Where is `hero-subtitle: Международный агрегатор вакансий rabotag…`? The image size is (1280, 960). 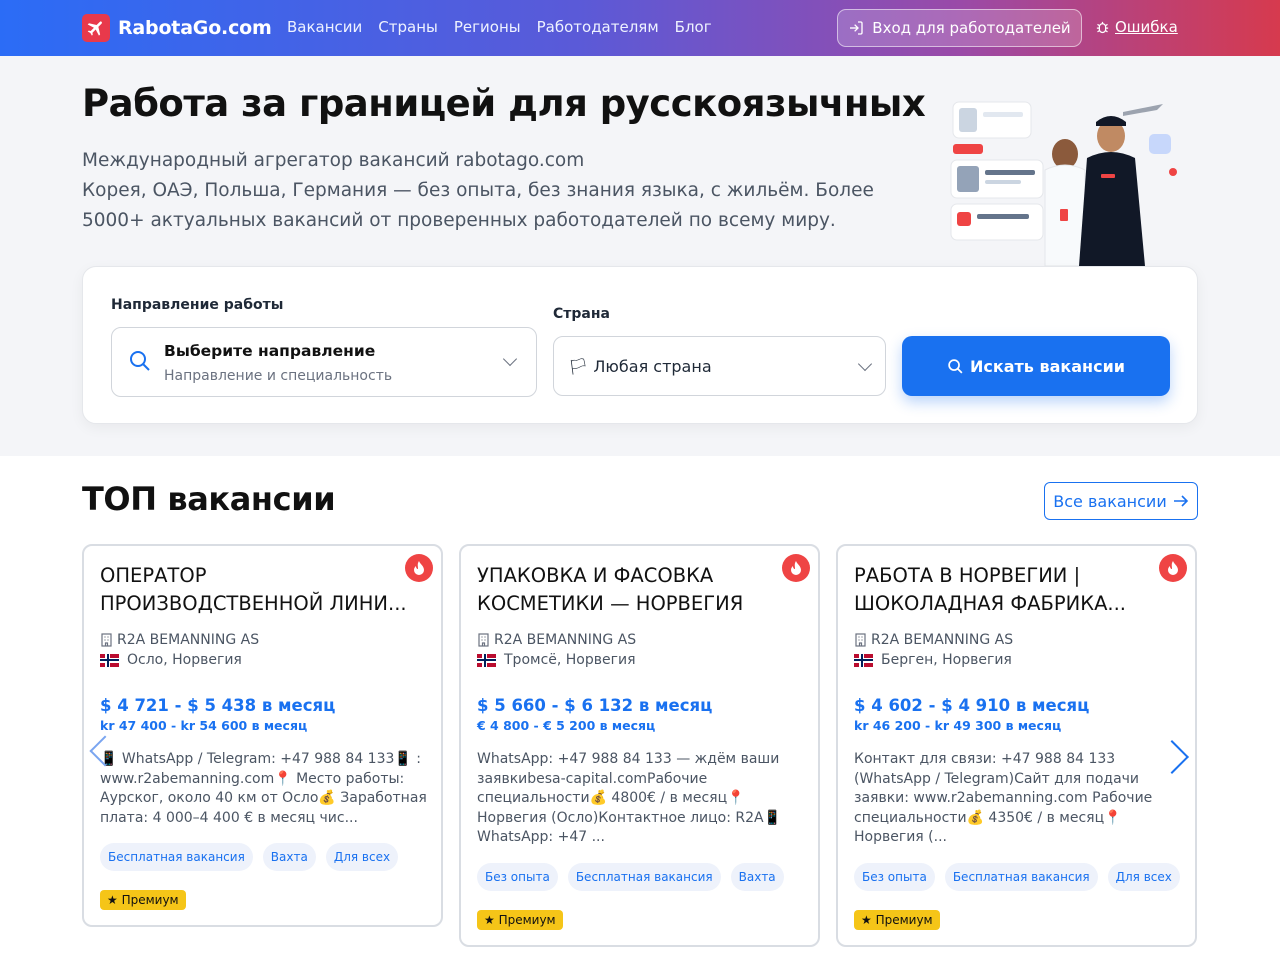
hero-subtitle: Международный агрегатор вакансий rabotag… is located at coordinates (487, 191).